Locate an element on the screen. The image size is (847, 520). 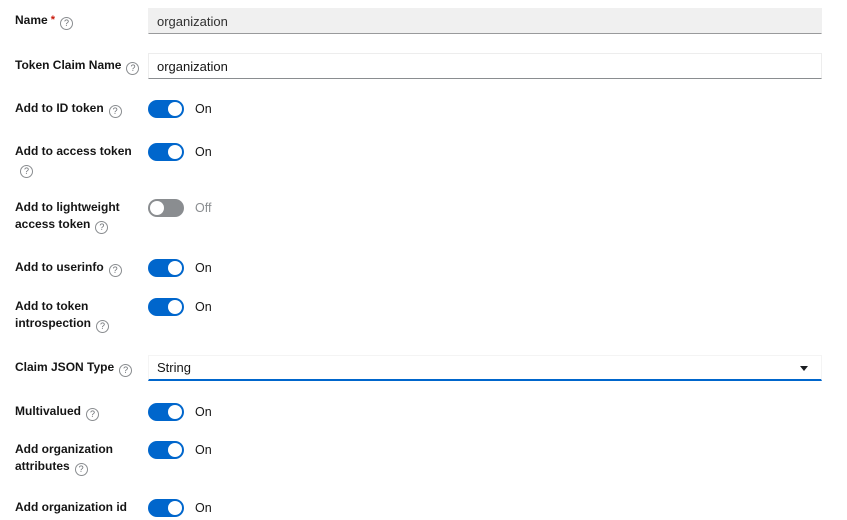
field-label: Add organization attributes? is located at coordinates (81, 458).